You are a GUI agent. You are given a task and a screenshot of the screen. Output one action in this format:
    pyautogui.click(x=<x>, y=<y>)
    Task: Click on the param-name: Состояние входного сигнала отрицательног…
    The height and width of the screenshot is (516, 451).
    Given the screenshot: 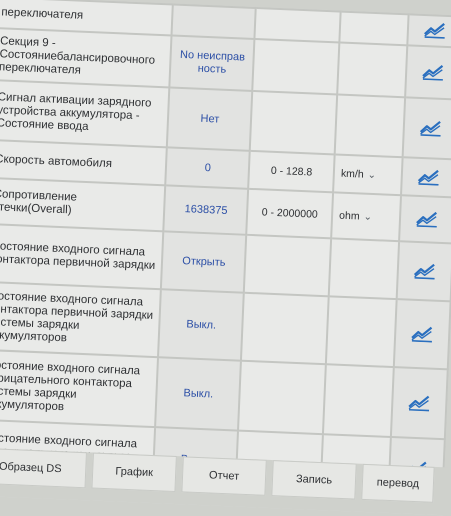 What is the action you would take?
    pyautogui.click(x=79, y=388)
    